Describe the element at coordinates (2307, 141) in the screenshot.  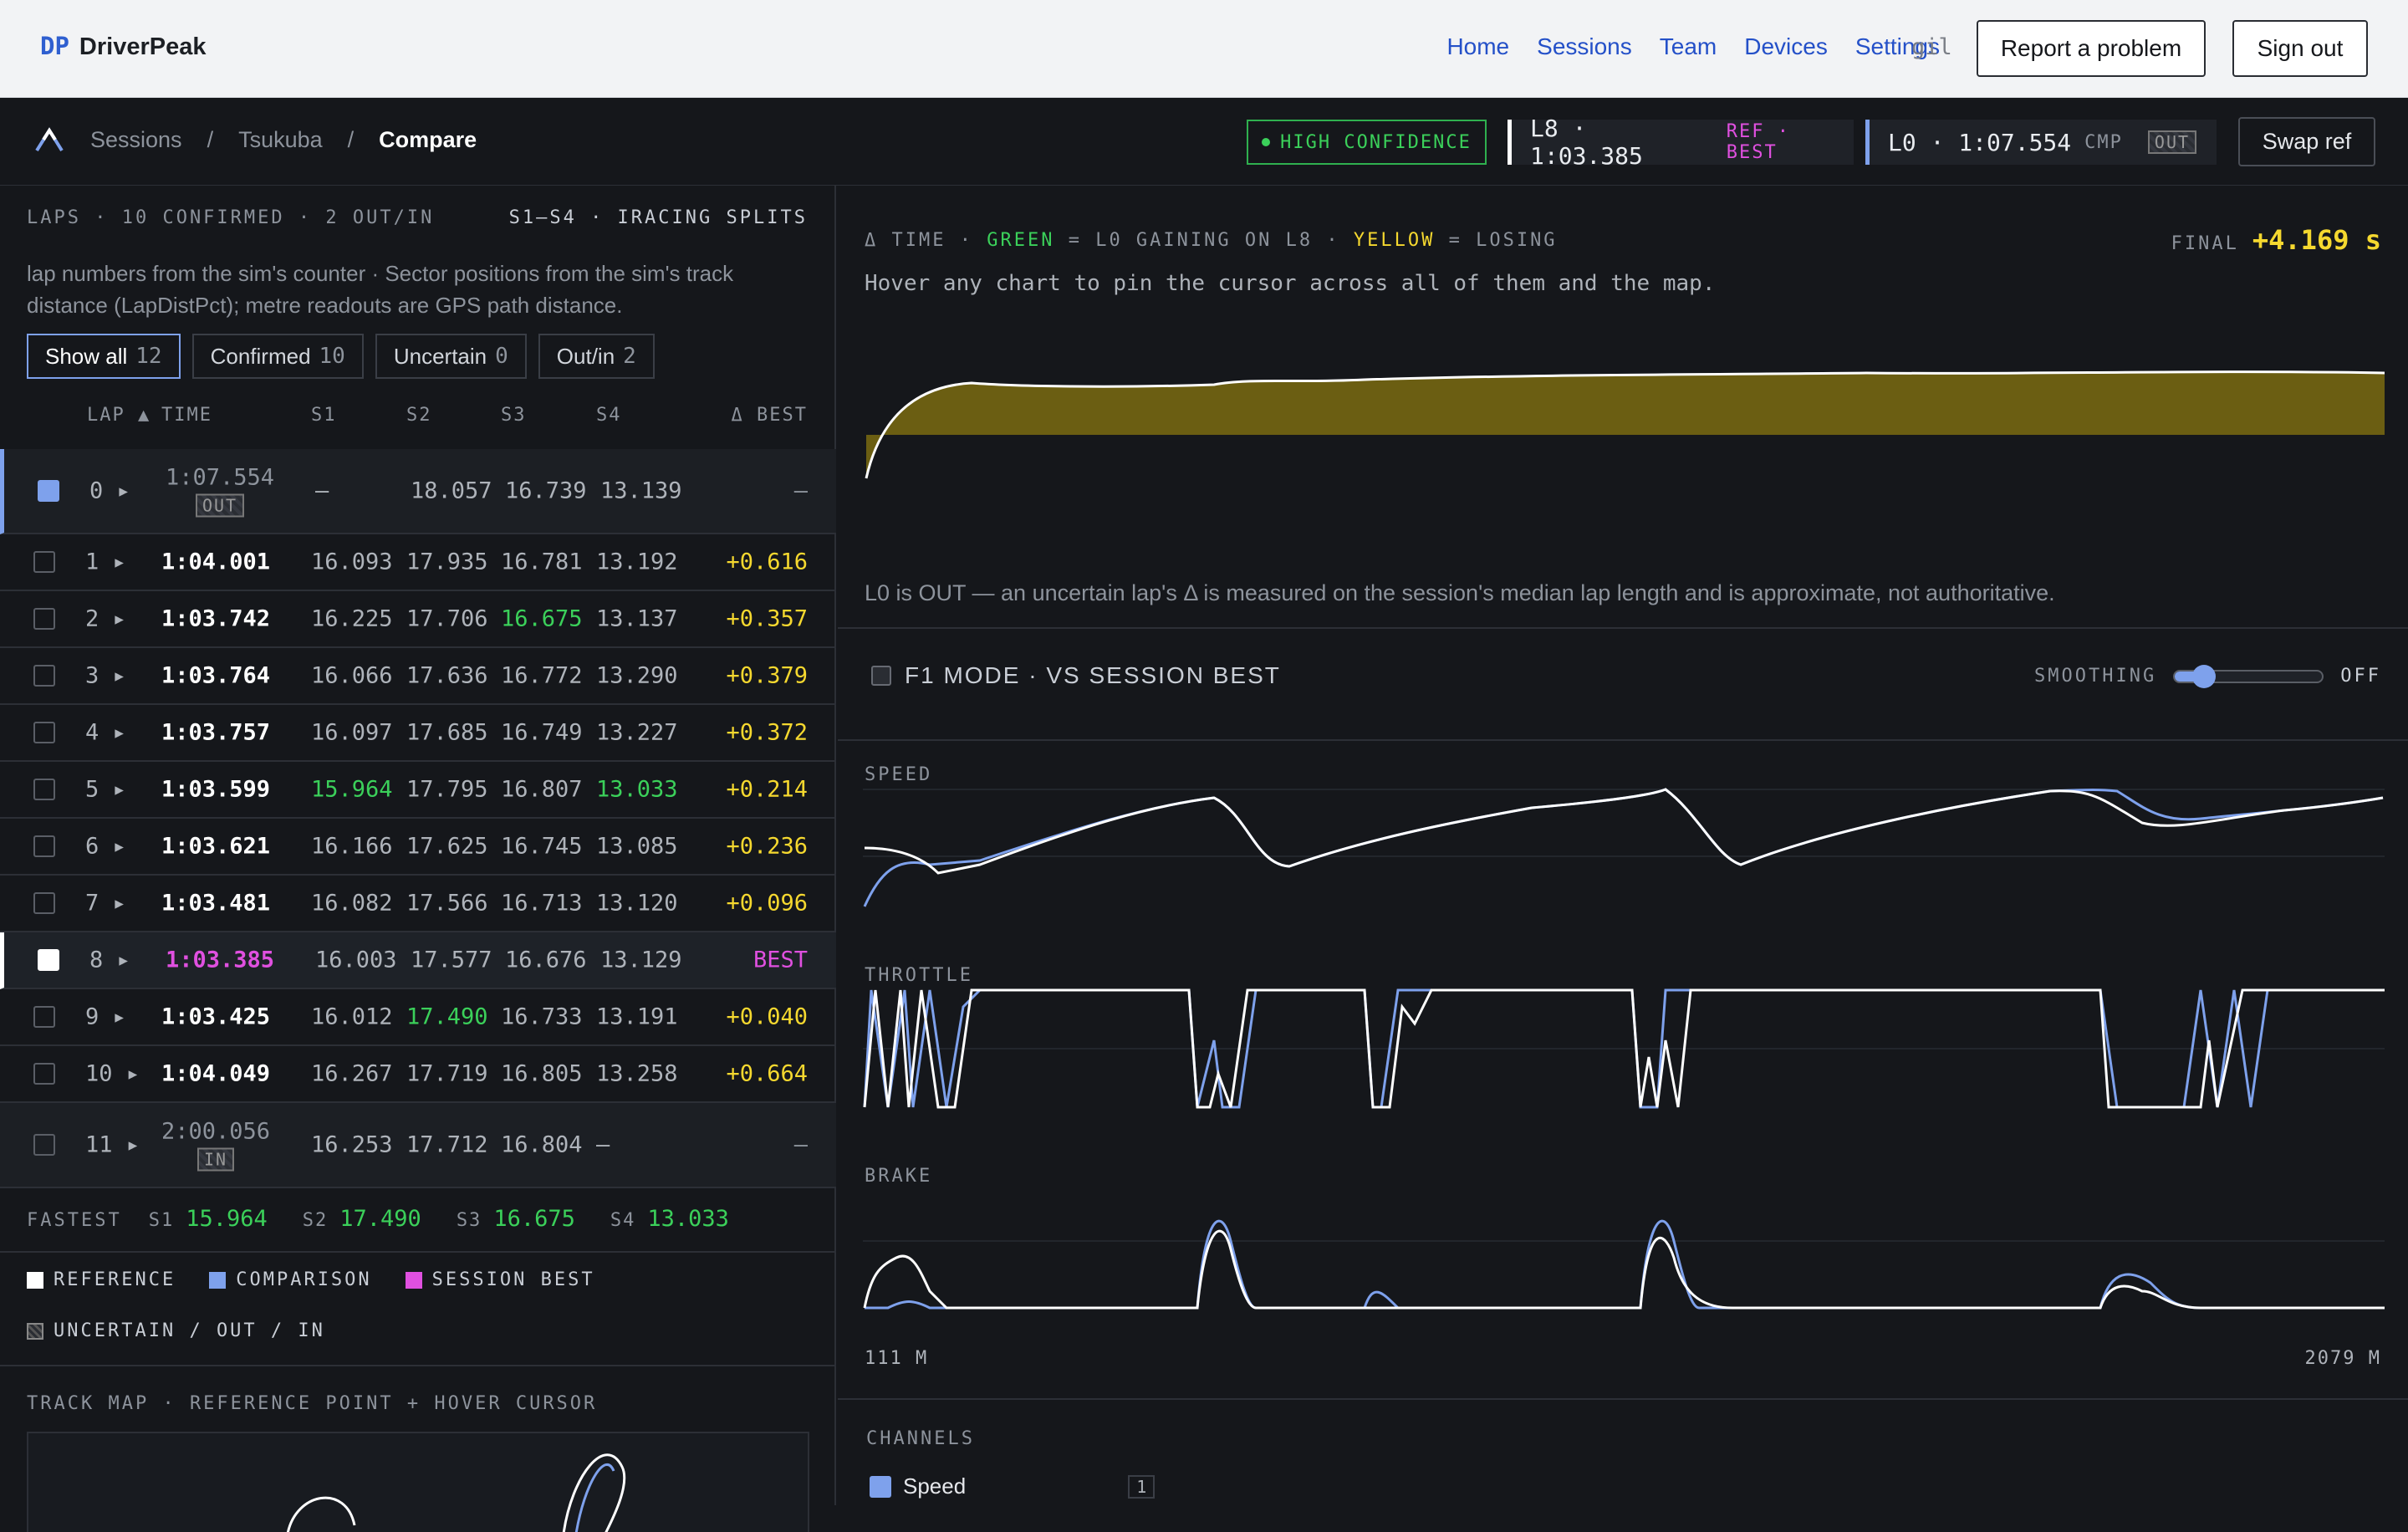
I see `swap-ref-button: Swap ref` at that location.